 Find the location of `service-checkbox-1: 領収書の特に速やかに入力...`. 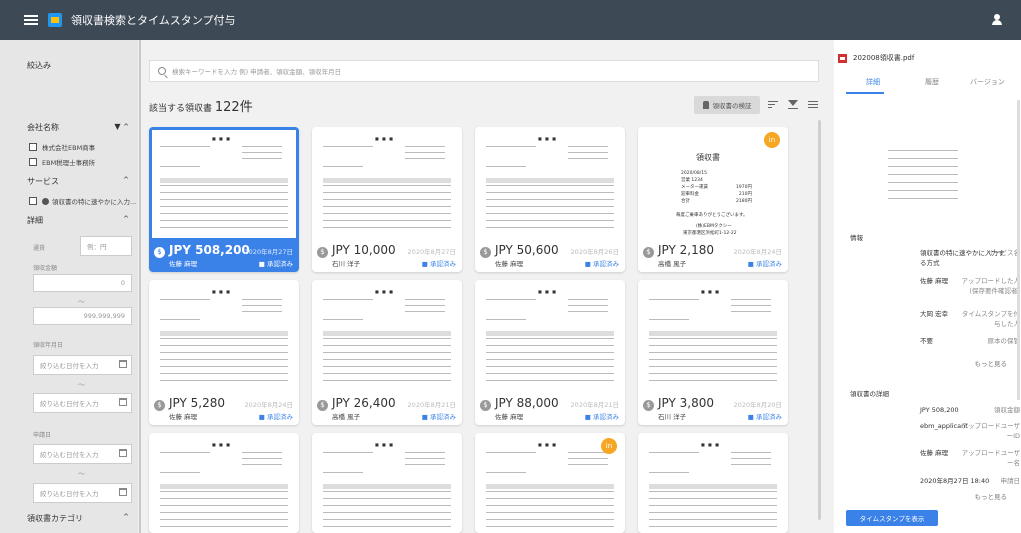

service-checkbox-1: 領収書の特に速やかに入力... is located at coordinates (82, 201).